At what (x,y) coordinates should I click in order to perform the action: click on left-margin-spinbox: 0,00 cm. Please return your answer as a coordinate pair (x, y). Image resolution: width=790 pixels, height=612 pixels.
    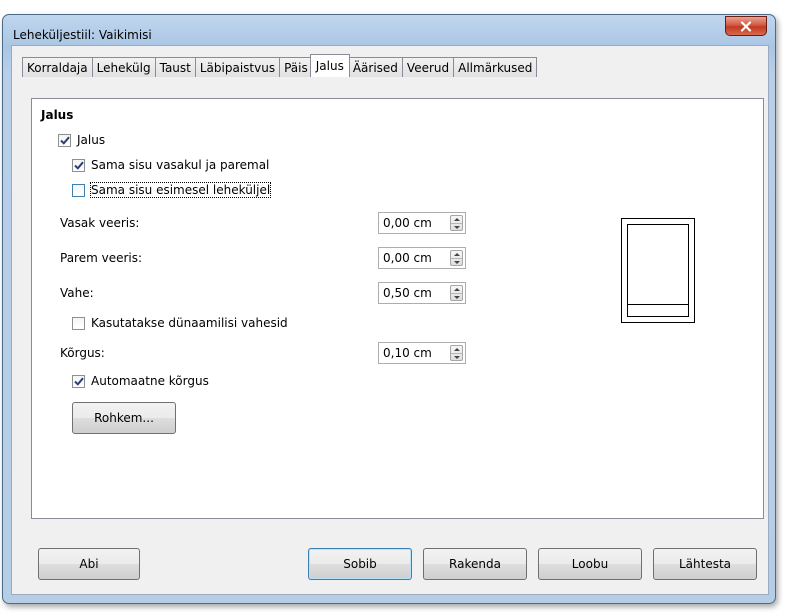
    Looking at the image, I should click on (422, 223).